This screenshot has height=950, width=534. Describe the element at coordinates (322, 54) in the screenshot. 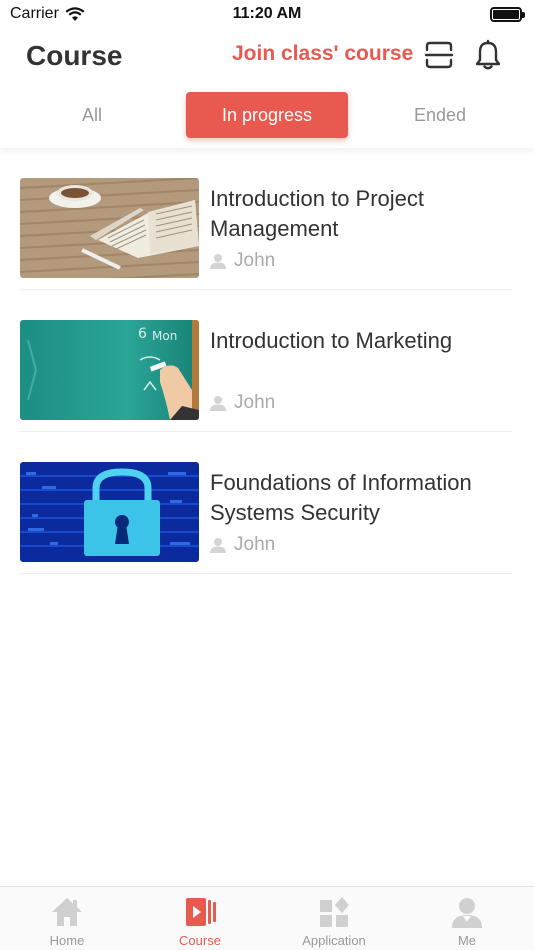

I see `join-class-course-link: Join class' course` at that location.